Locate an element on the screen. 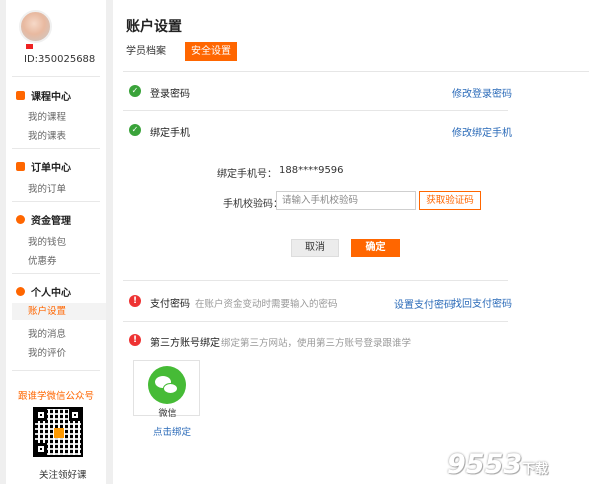 The image size is (600, 484). flag-icon is located at coordinates (29, 46).